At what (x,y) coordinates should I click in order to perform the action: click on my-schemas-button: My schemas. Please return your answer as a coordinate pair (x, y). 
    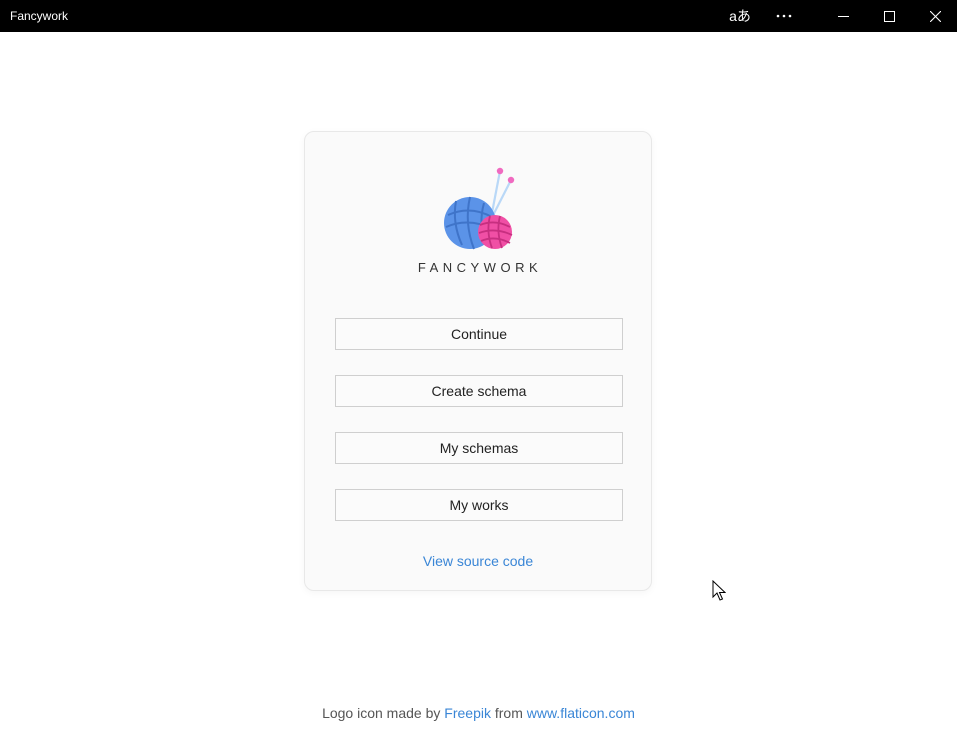
    Looking at the image, I should click on (479, 448).